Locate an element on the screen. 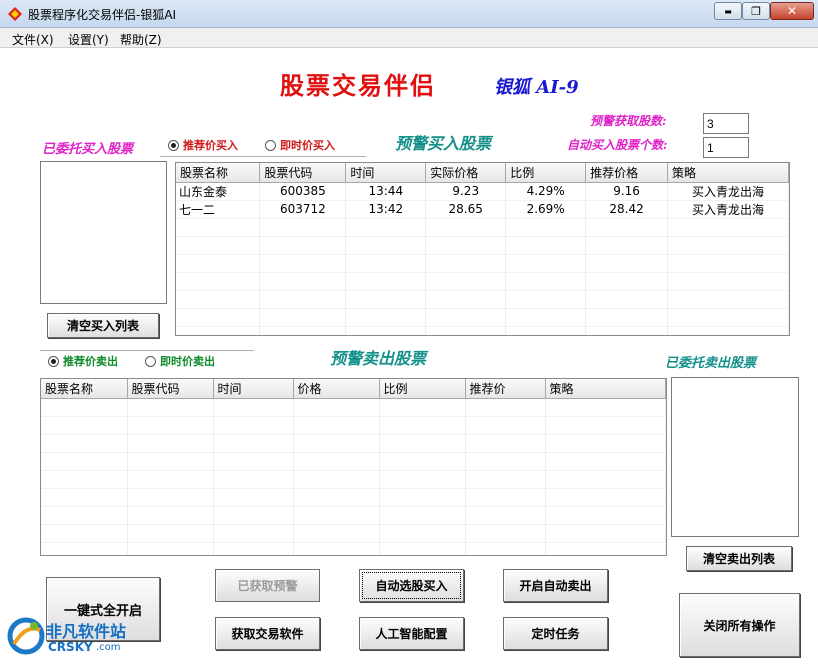  menu-file: 文件(X) is located at coordinates (33, 39).